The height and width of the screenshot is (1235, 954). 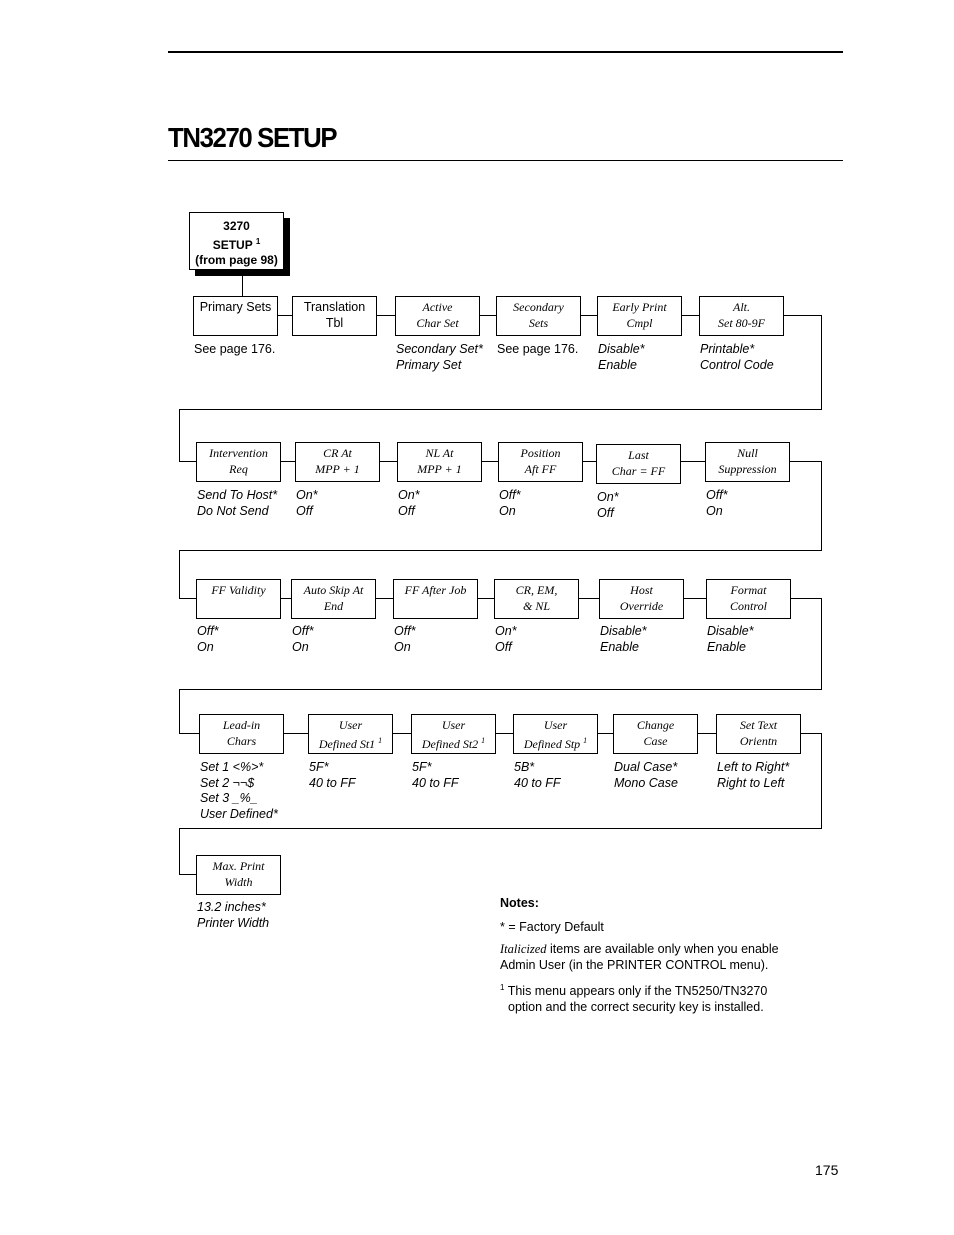 What do you see at coordinates (538, 307) in the screenshot?
I see `menu-box-label-line-1: Secondary` at bounding box center [538, 307].